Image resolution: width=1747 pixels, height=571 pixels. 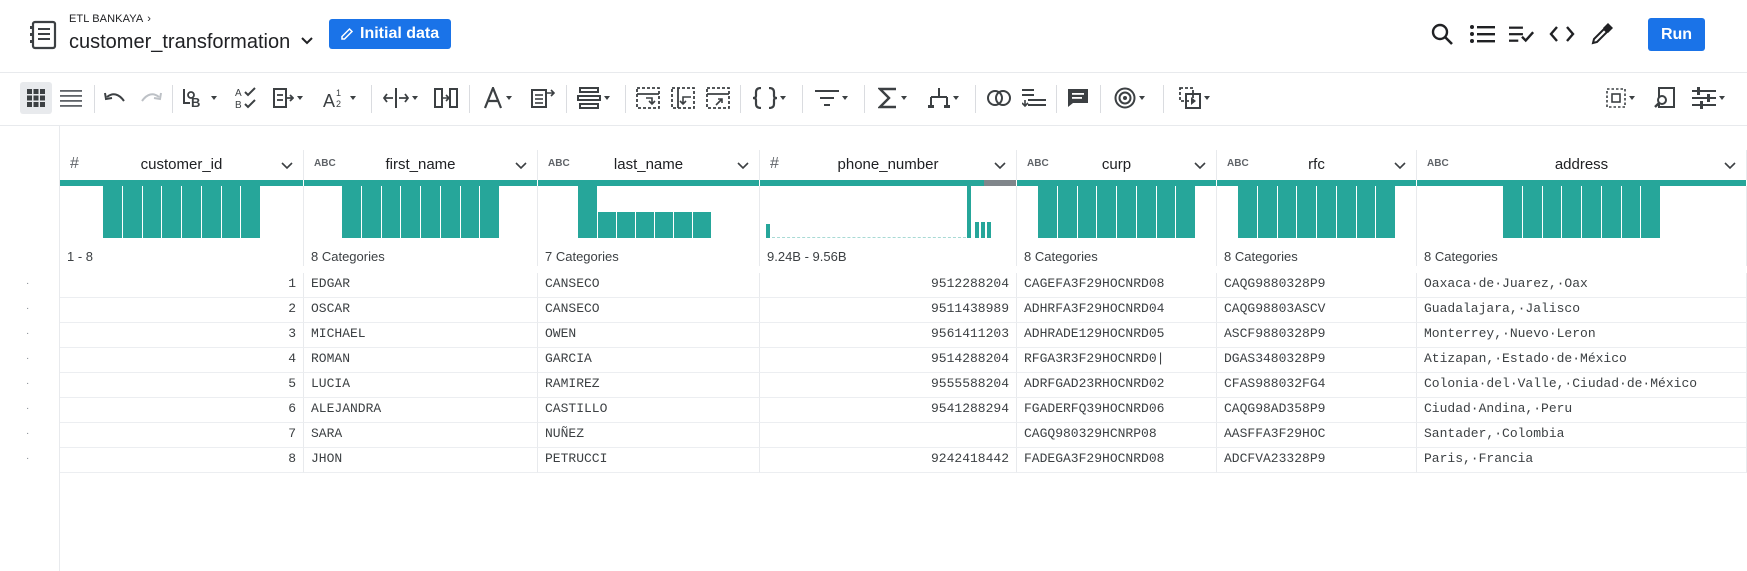 What do you see at coordinates (1676, 34) in the screenshot?
I see `run-button: Run` at bounding box center [1676, 34].